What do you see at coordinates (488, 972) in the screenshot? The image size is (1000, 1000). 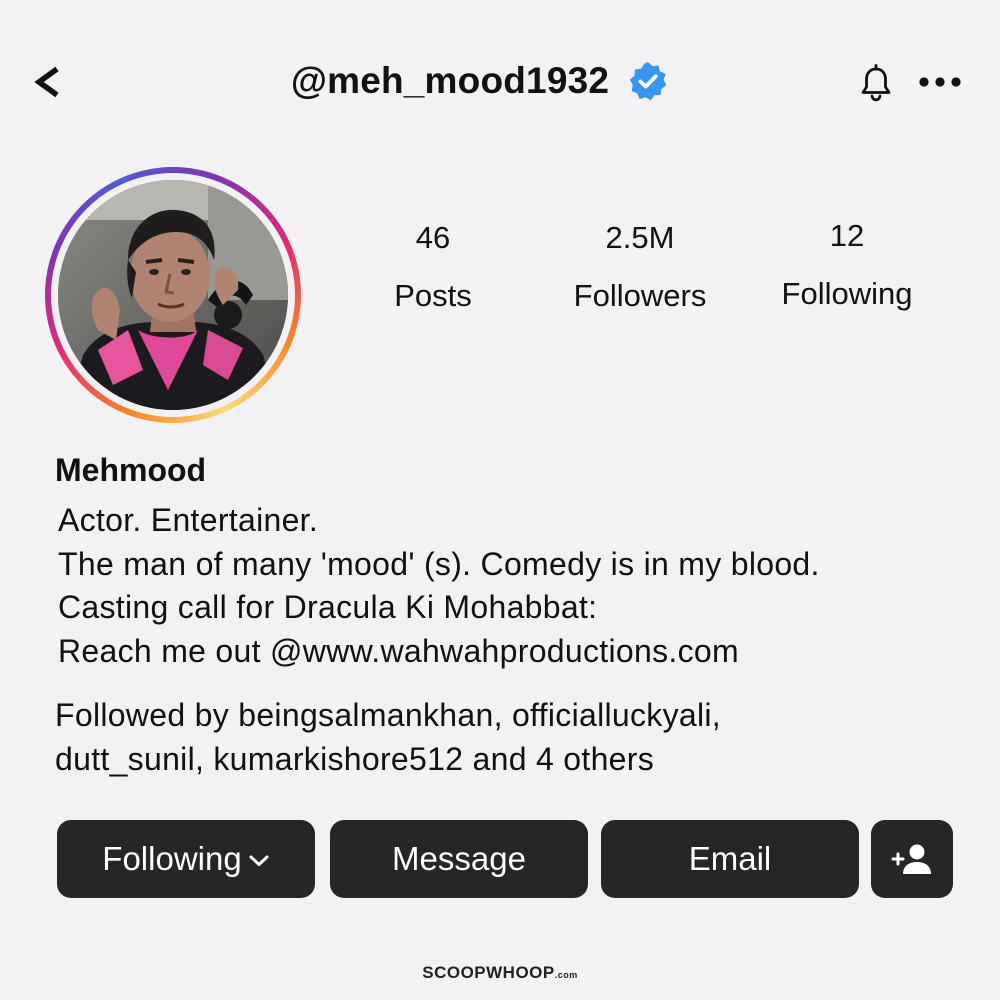 I see `watermark-brand: SCOOPWHOOP` at bounding box center [488, 972].